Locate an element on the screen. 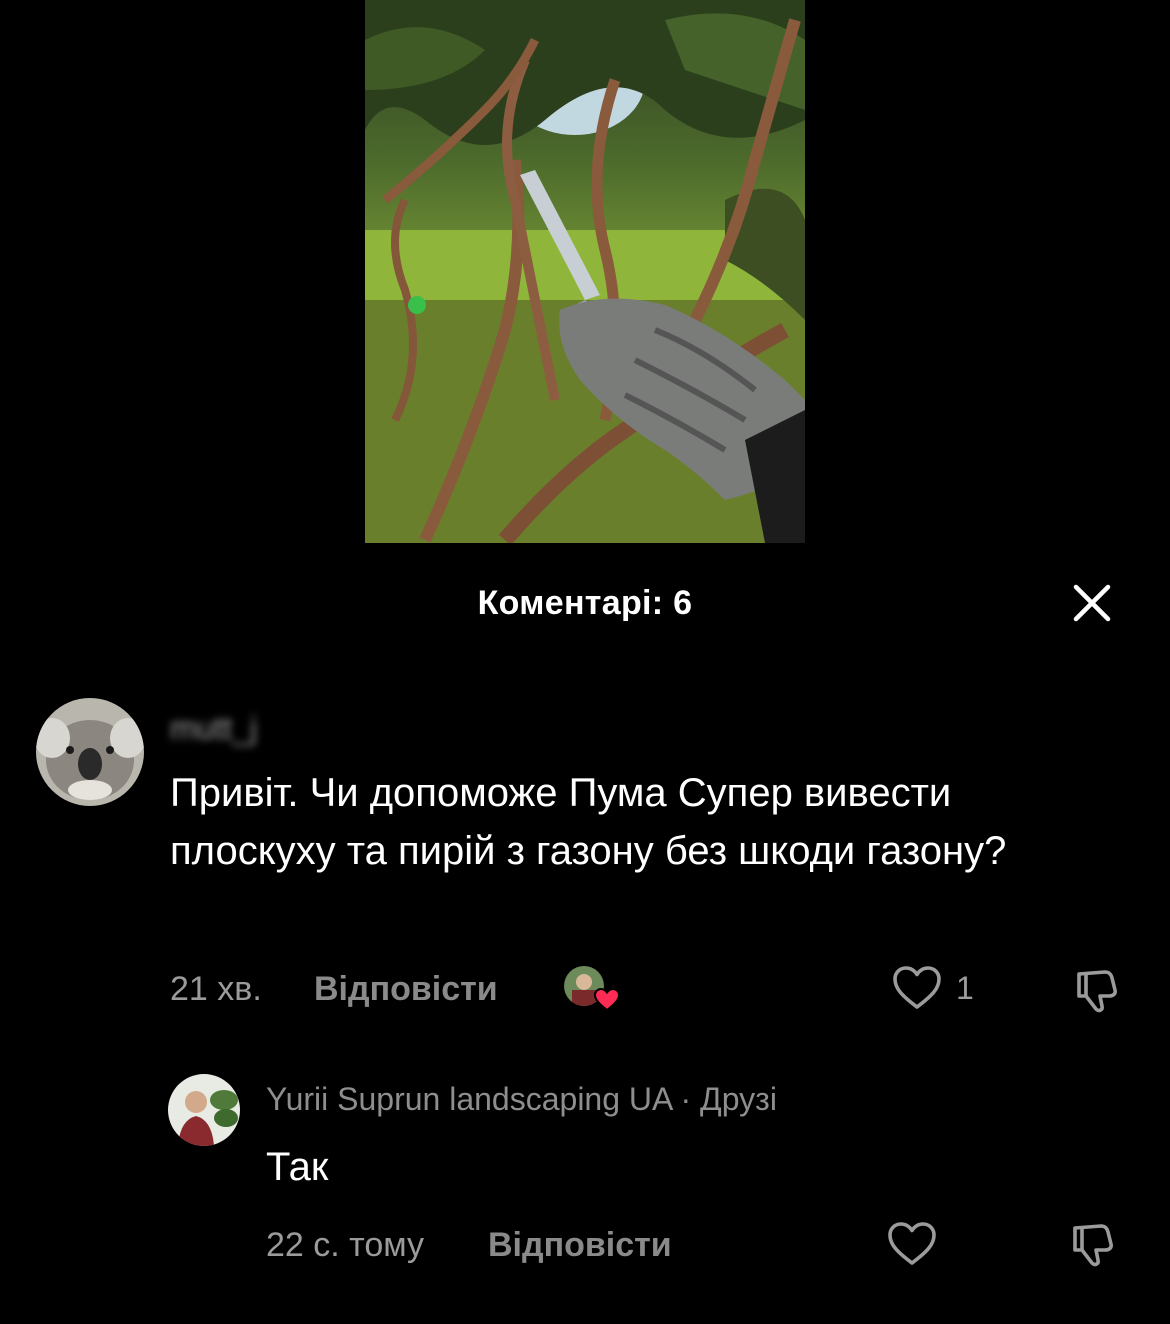 The height and width of the screenshot is (1324, 1170). reply-username-row: Yurii Suprun landscaping UA · Друзі is located at coordinates (521, 1099).